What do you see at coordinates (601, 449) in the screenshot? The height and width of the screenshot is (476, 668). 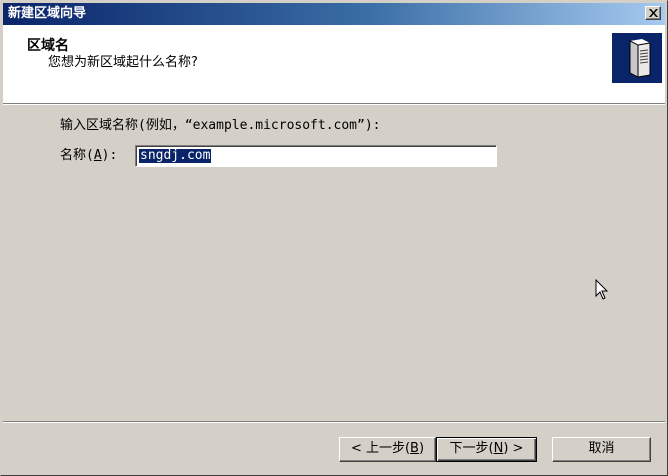 I see `cancel-button: 取消` at bounding box center [601, 449].